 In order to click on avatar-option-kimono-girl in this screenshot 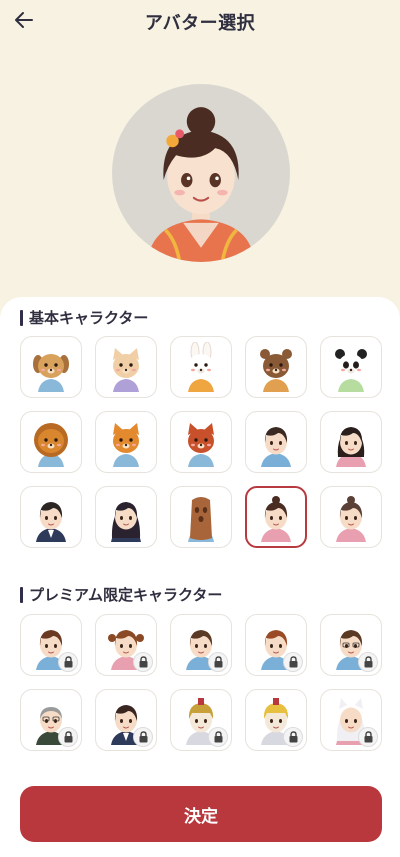, I will do `click(276, 517)`.